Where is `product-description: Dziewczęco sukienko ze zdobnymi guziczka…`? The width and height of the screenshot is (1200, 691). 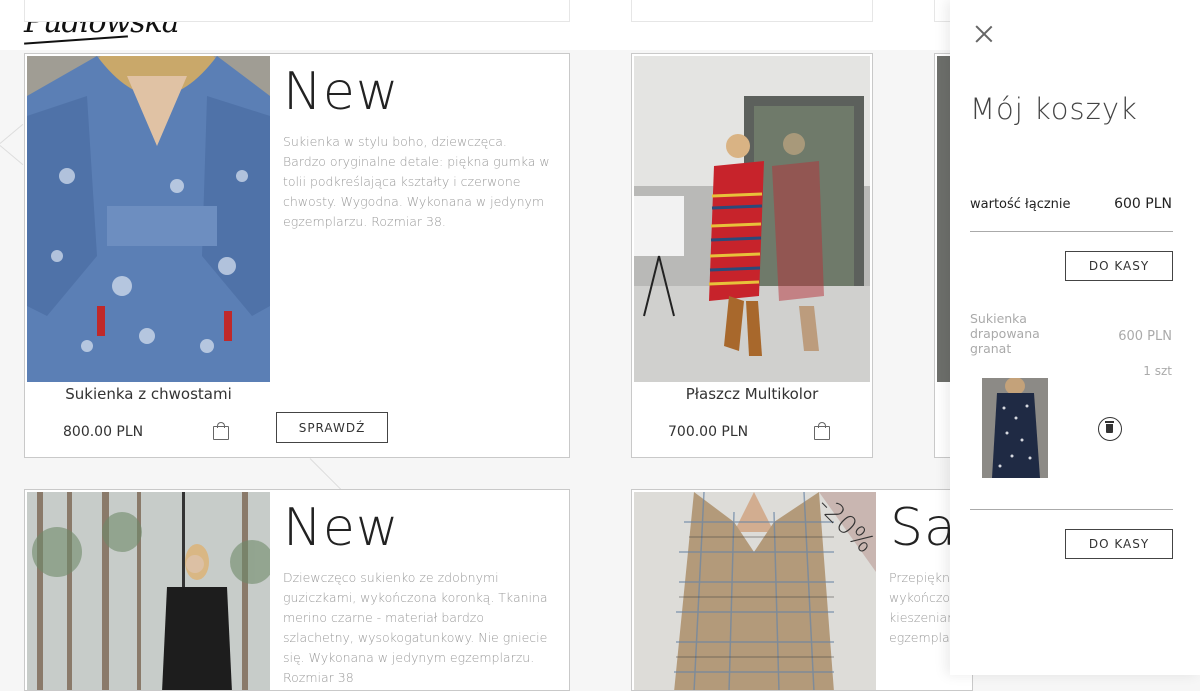 product-description: Dziewczęco sukienko ze zdobnymi guziczka… is located at coordinates (415, 627).